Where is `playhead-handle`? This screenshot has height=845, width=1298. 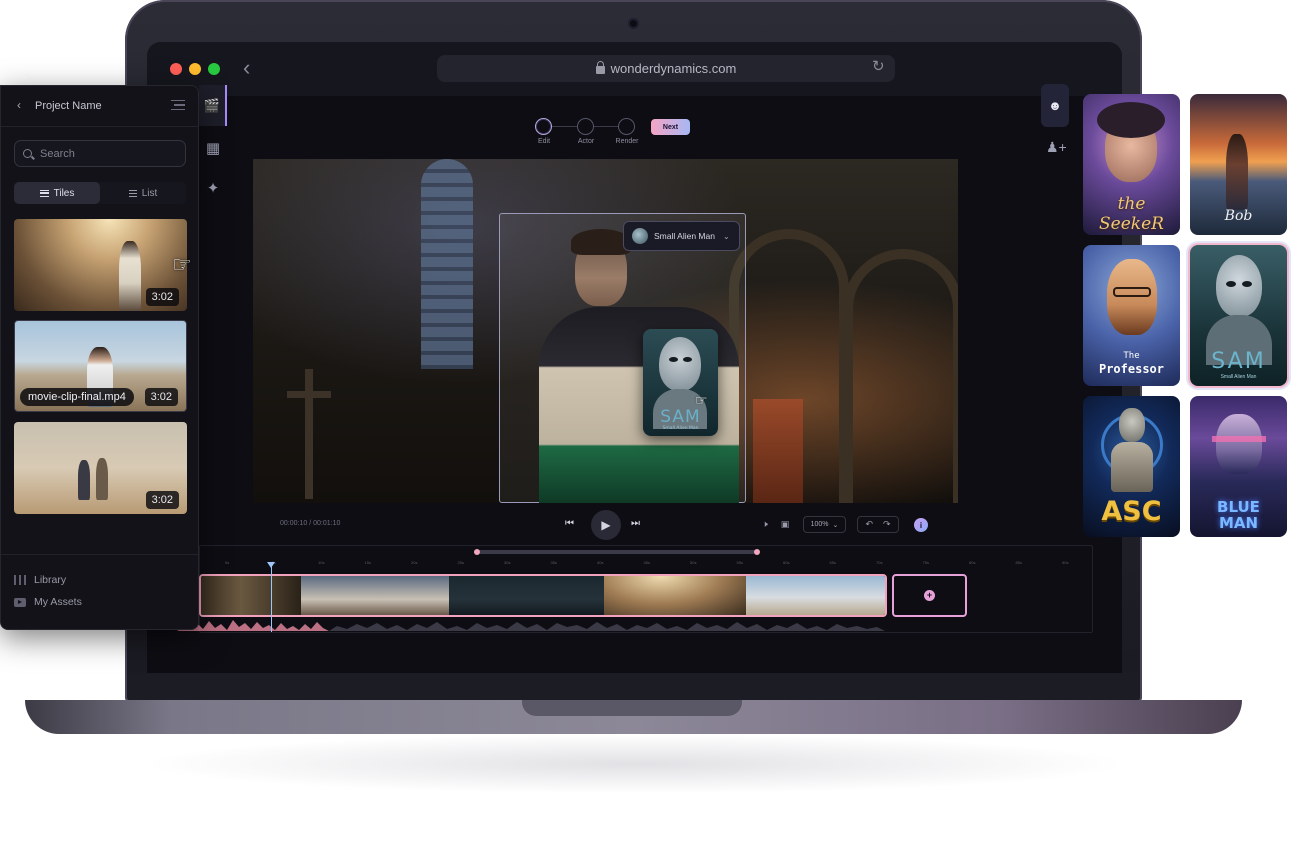
playhead-handle is located at coordinates (271, 565).